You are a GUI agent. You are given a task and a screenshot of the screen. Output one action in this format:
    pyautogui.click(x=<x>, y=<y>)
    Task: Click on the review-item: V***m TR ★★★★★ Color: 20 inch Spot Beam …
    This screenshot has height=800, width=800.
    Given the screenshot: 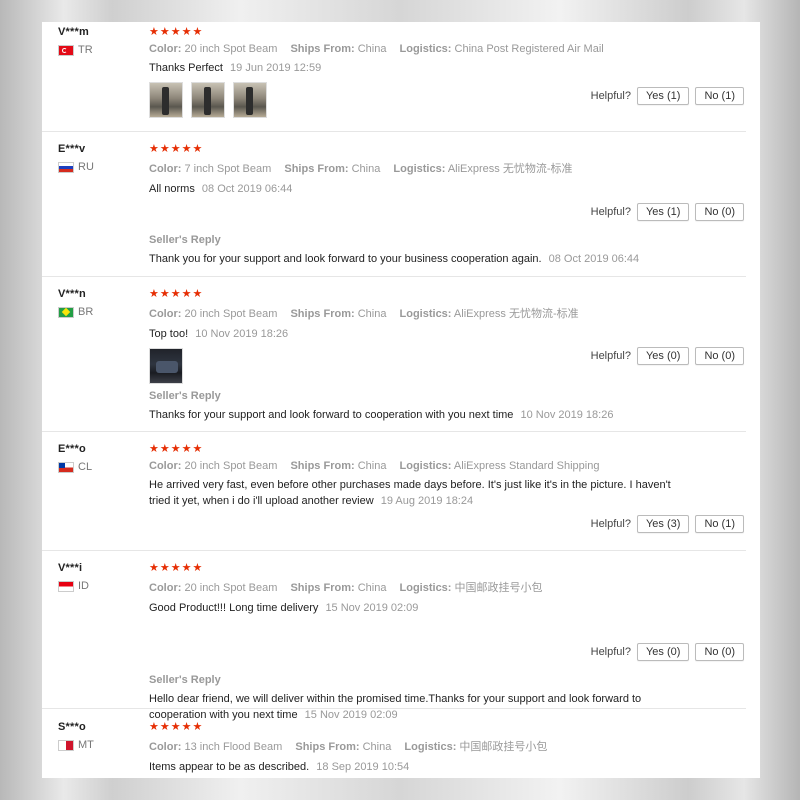 What is the action you would take?
    pyautogui.click(x=394, y=77)
    